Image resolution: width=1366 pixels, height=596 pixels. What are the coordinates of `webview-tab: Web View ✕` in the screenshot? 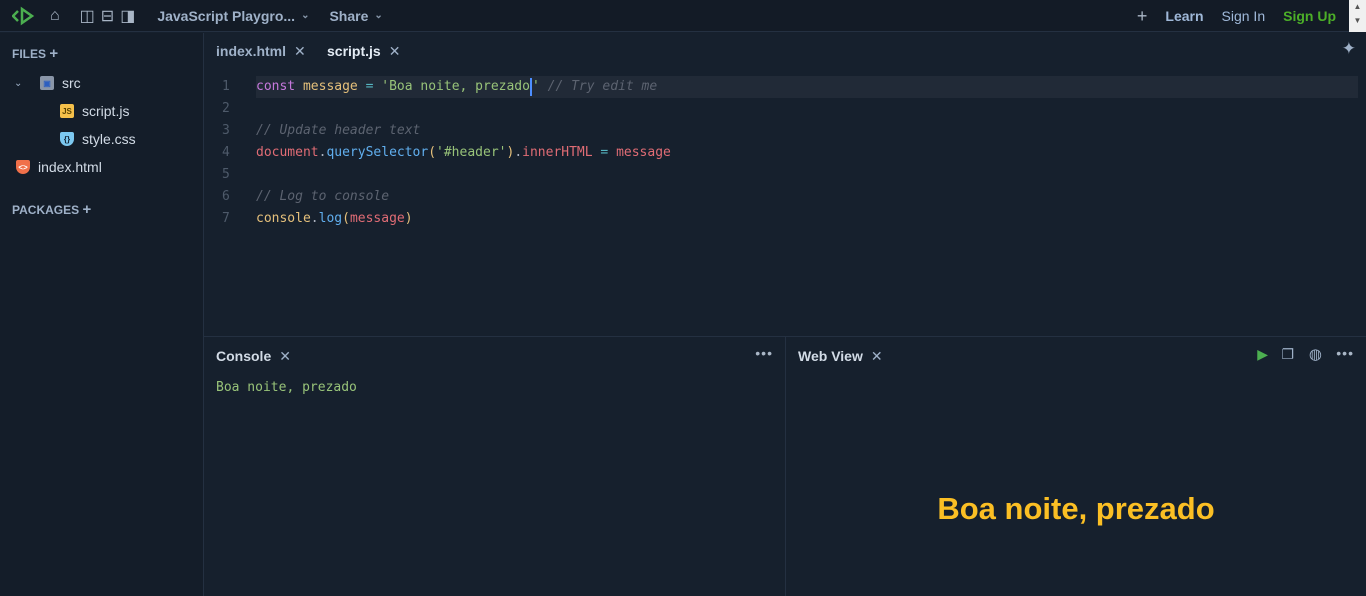 It's located at (840, 356).